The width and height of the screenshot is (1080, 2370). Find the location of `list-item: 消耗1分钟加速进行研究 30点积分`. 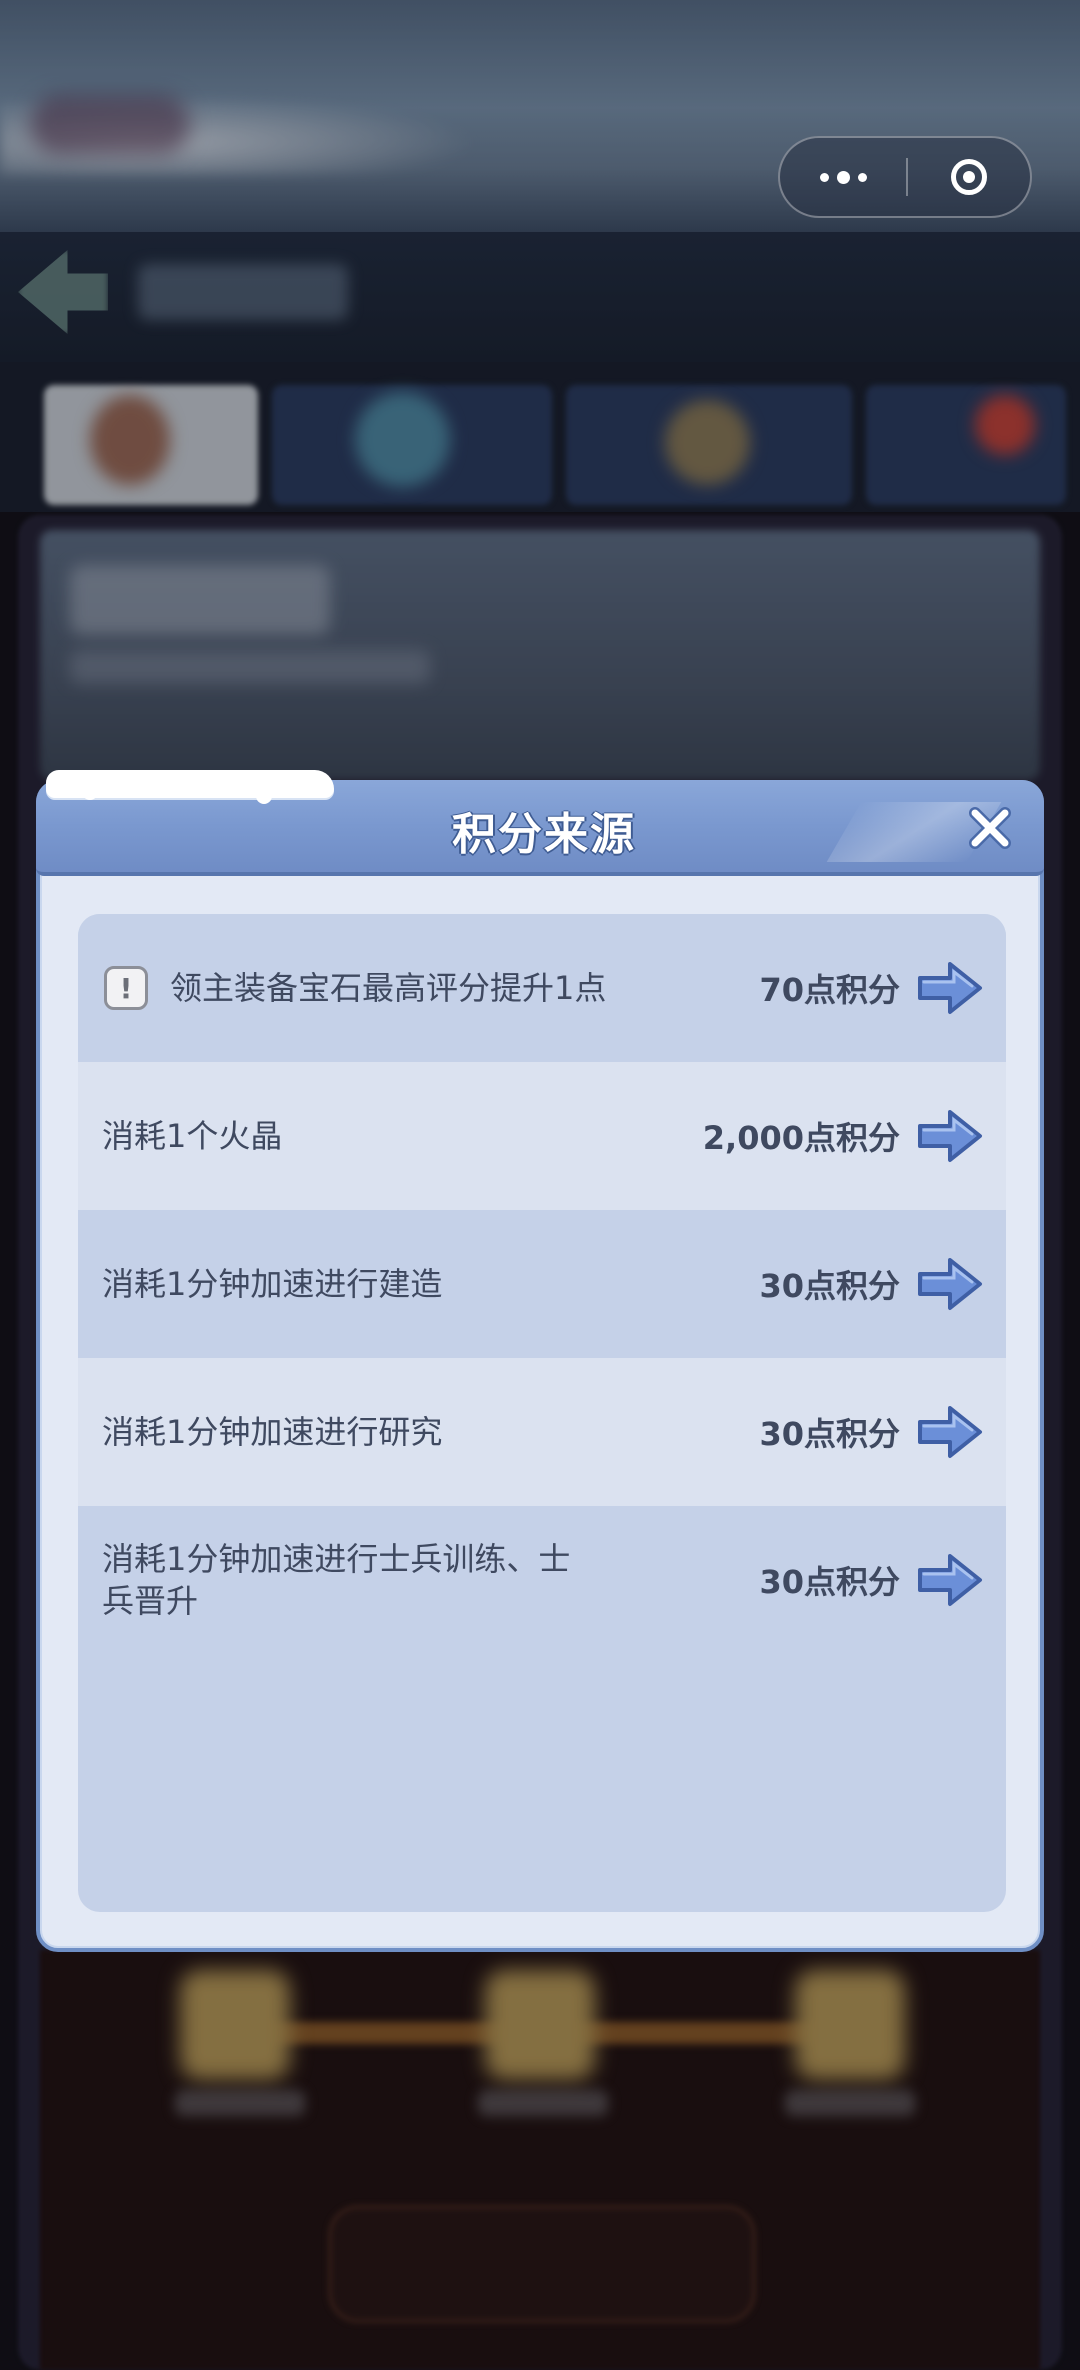

list-item: 消耗1分钟加速进行研究 30点积分 is located at coordinates (542, 1432).